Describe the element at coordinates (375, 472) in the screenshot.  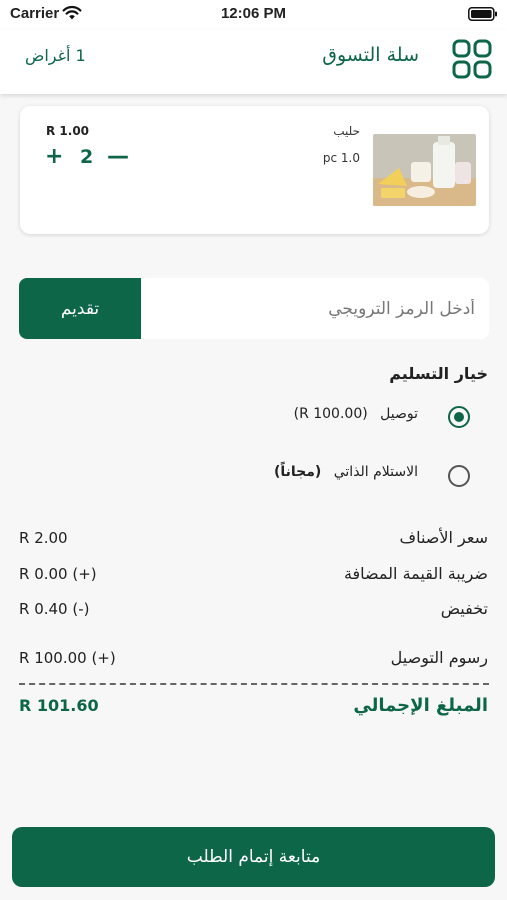
I see `self-pickup-option-text: الاستلام الذاتي` at that location.